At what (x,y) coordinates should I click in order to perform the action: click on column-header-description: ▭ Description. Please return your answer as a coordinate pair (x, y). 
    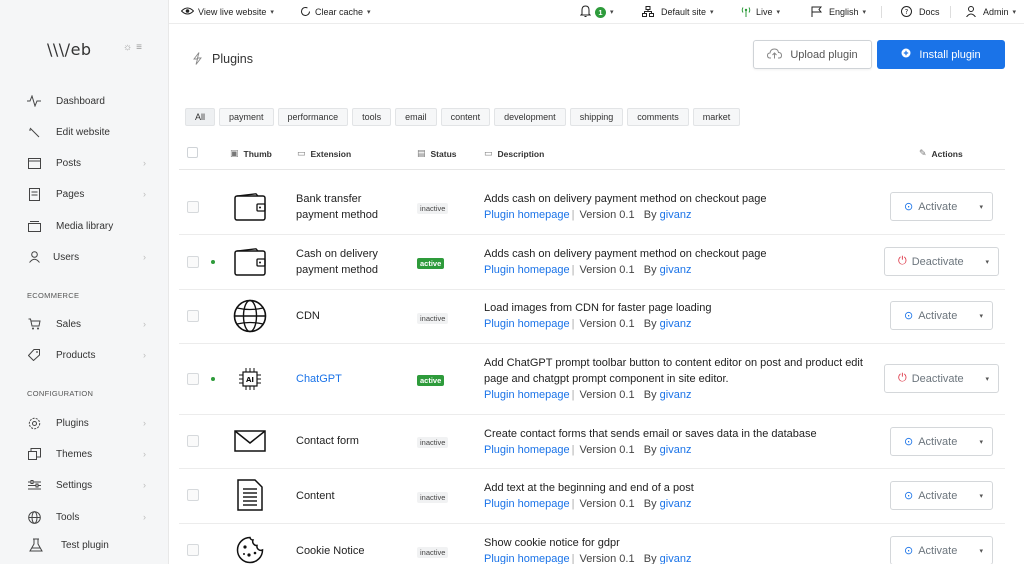
    Looking at the image, I should click on (514, 153).